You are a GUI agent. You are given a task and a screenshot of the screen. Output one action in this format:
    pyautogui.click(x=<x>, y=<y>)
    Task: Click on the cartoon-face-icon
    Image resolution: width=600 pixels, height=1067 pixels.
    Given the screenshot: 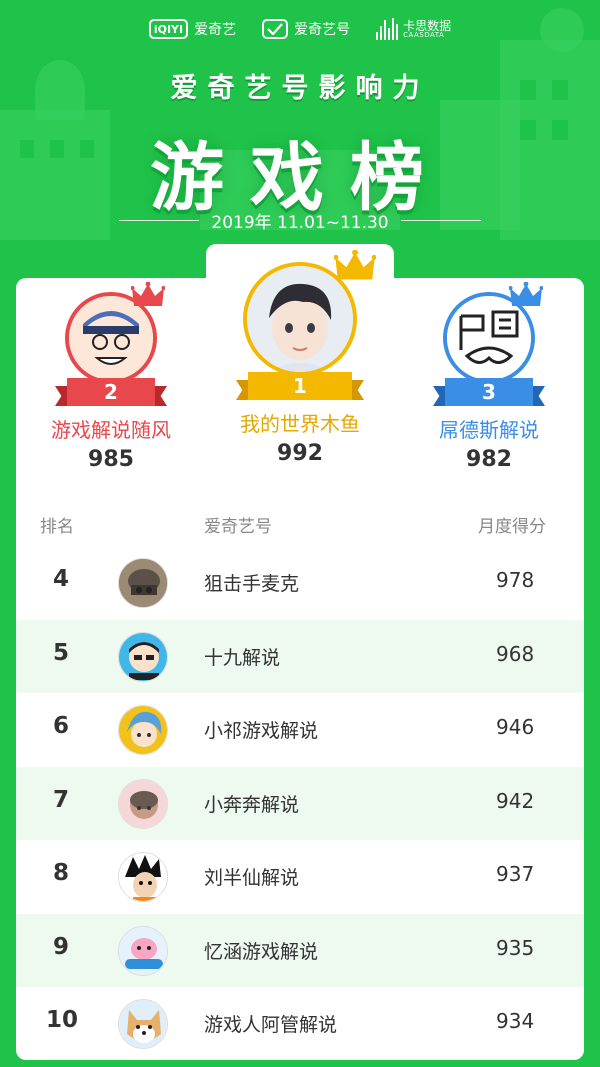 What is the action you would take?
    pyautogui.click(x=111, y=338)
    